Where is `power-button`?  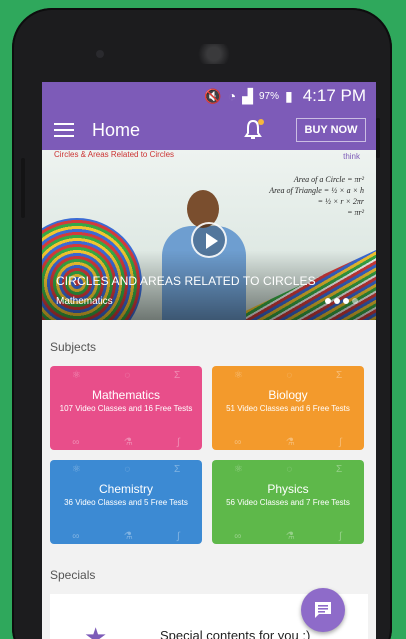
power-button is located at coordinates (378, 138).